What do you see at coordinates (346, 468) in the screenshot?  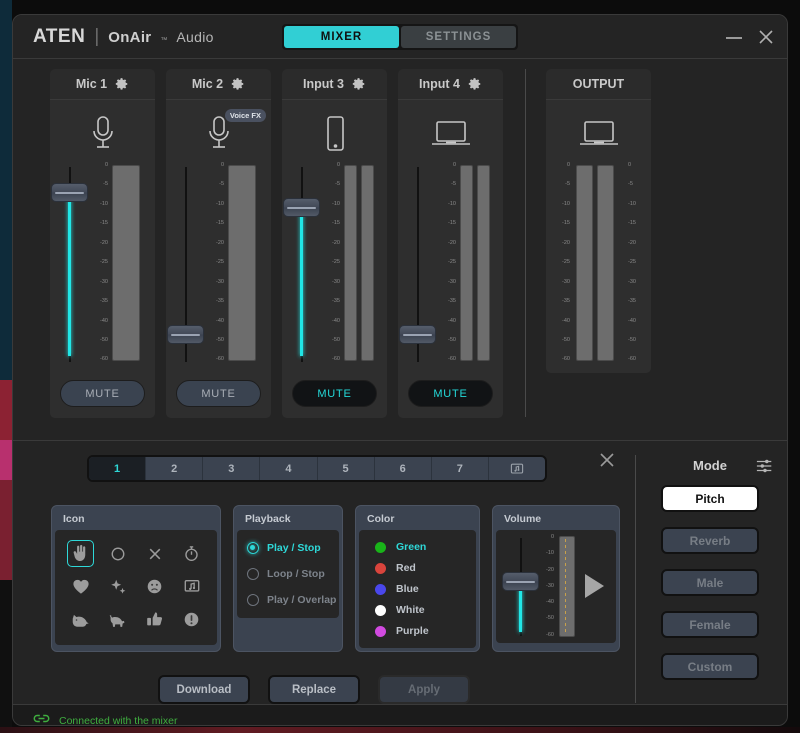 I see `sound-tab-5: 5` at bounding box center [346, 468].